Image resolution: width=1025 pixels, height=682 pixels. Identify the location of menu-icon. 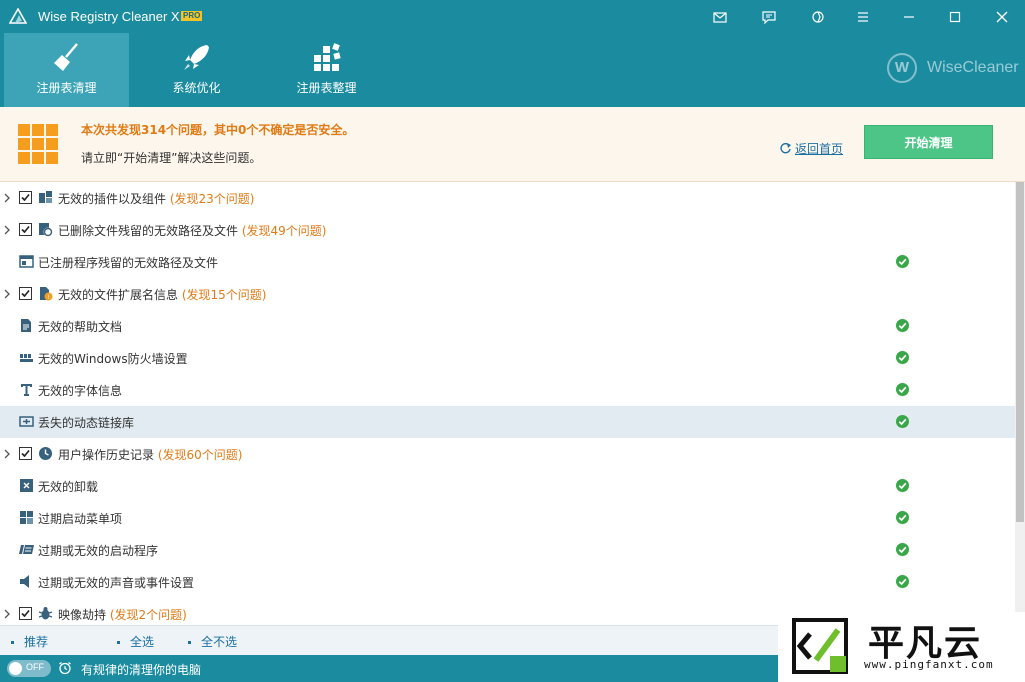
(863, 16).